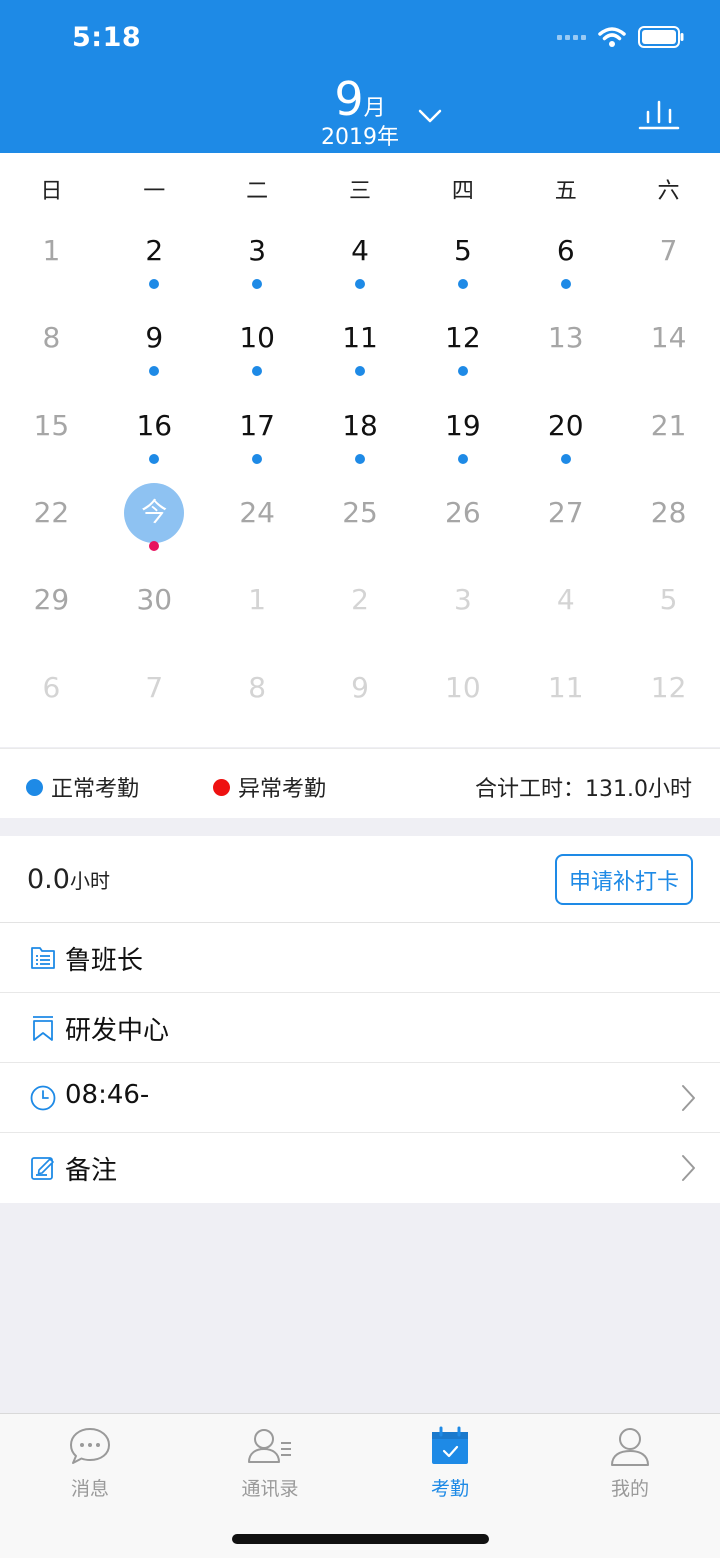  Describe the element at coordinates (257, 338) in the screenshot. I see `day-number: 10` at that location.